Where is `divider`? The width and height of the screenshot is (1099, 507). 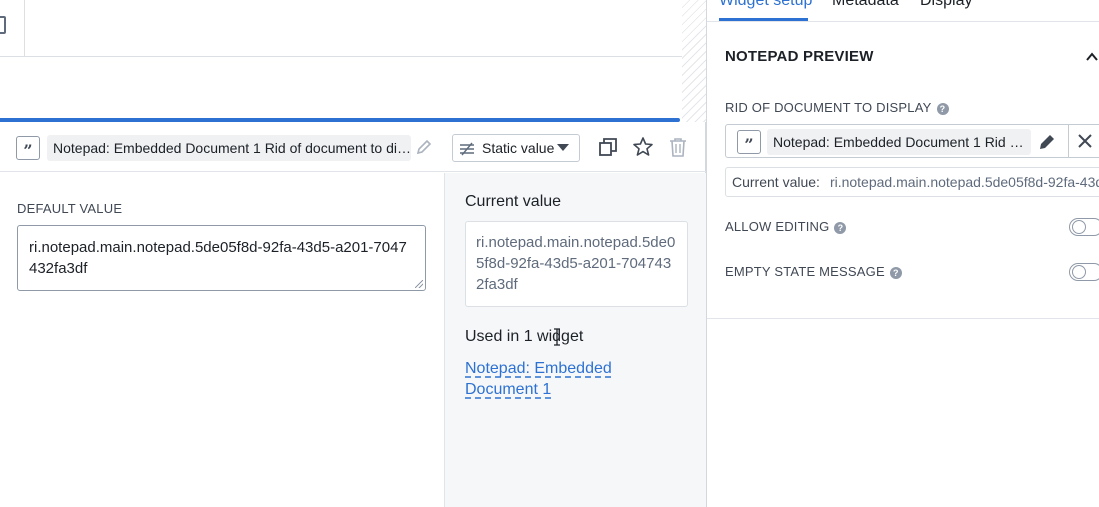
divider is located at coordinates (1068, 141).